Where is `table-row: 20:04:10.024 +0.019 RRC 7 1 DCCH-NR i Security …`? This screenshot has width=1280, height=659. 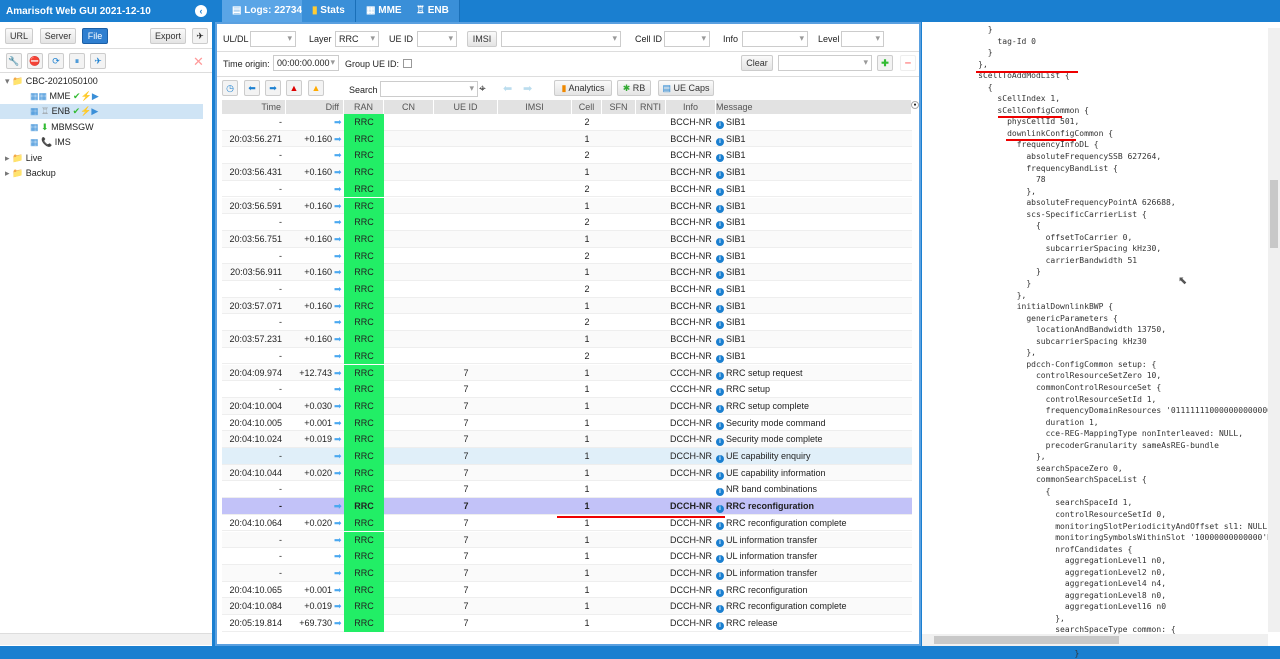
table-row: 20:04:10.024 +0.019 RRC 7 1 DCCH-NR i Security … is located at coordinates (567, 439).